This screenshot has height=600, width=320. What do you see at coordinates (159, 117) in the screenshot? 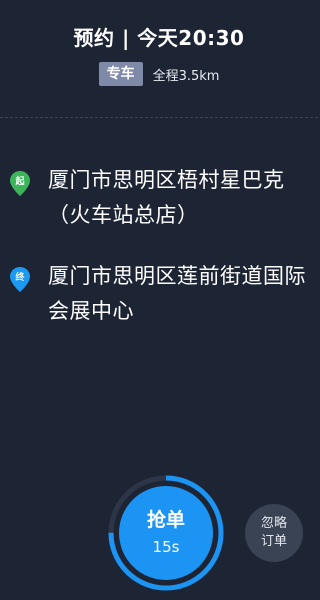
I see `dashed-divider` at bounding box center [159, 117].